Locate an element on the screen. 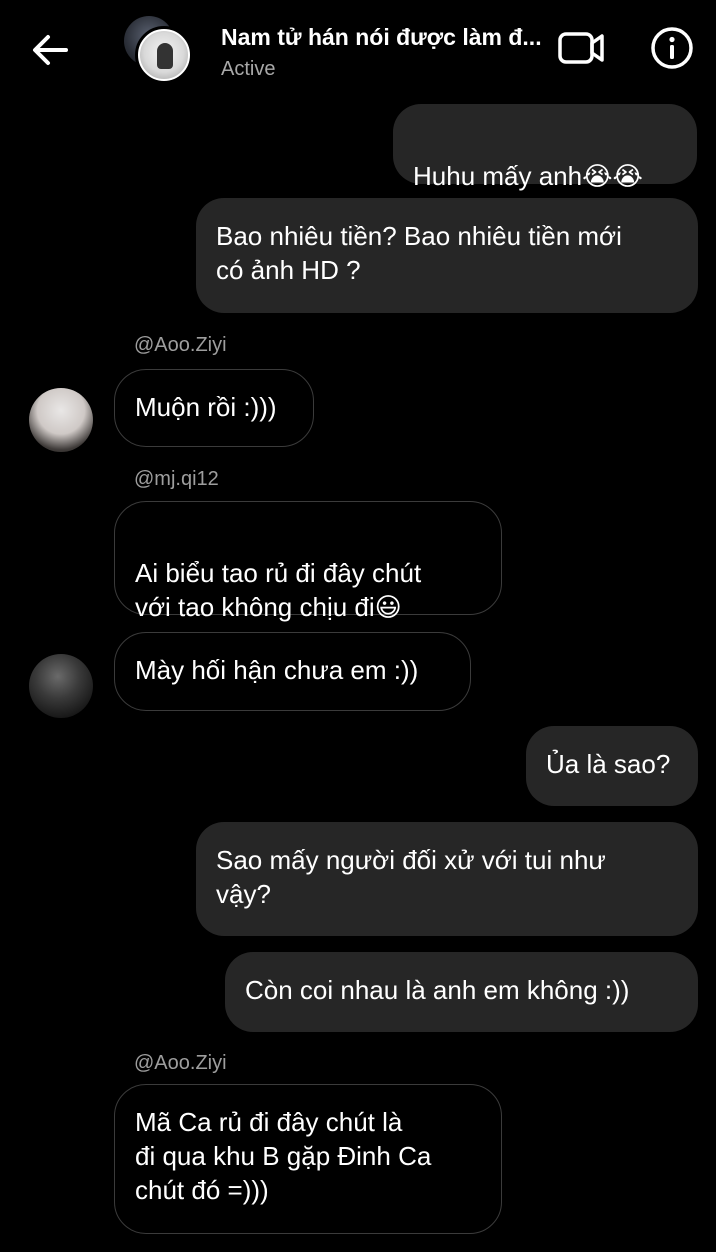  chat-header: Nam tử hán nói được làm đ... Active is located at coordinates (358, 48).